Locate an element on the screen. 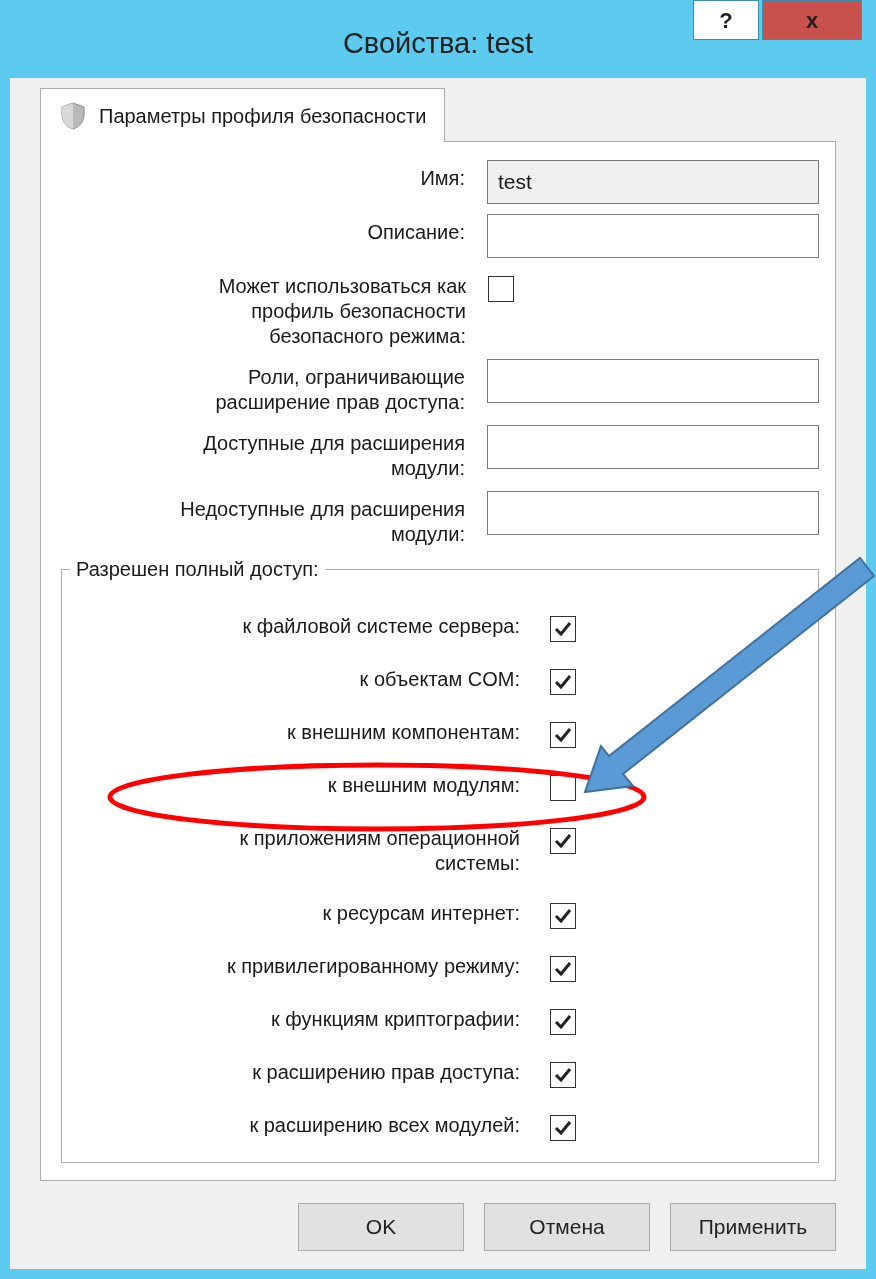 The width and height of the screenshot is (876, 1279). field-label: Может использоваться как профиль безопасности безопасного режима: is located at coordinates (341, 311).